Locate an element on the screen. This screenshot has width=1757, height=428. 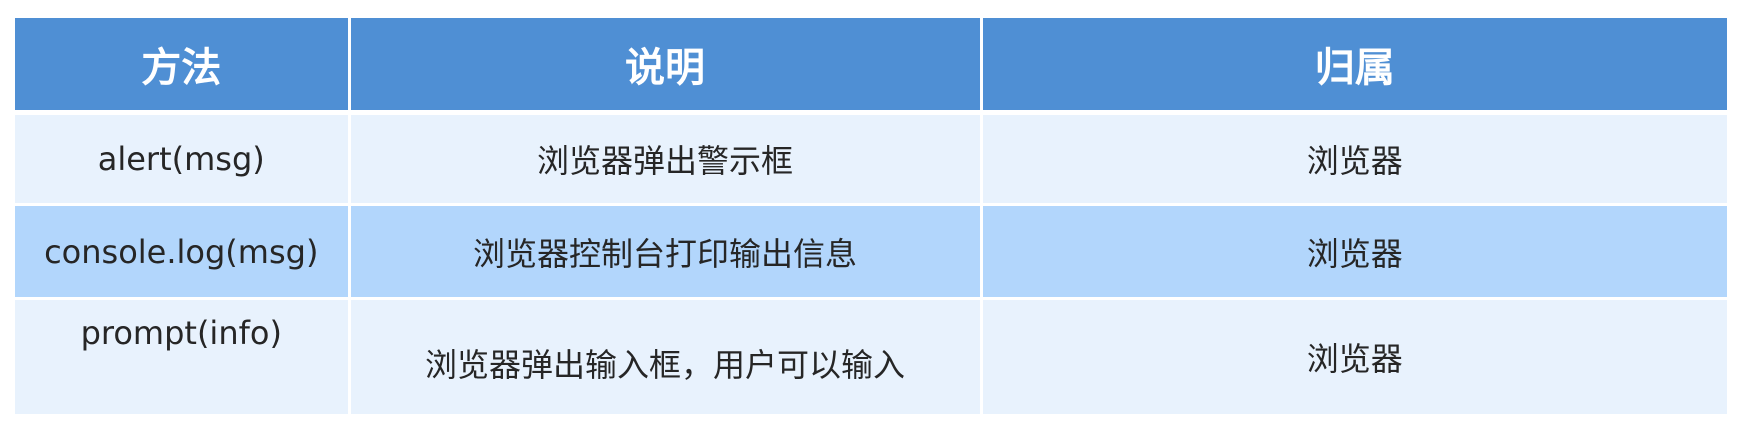
header-method: 方法 is located at coordinates (183, 66).